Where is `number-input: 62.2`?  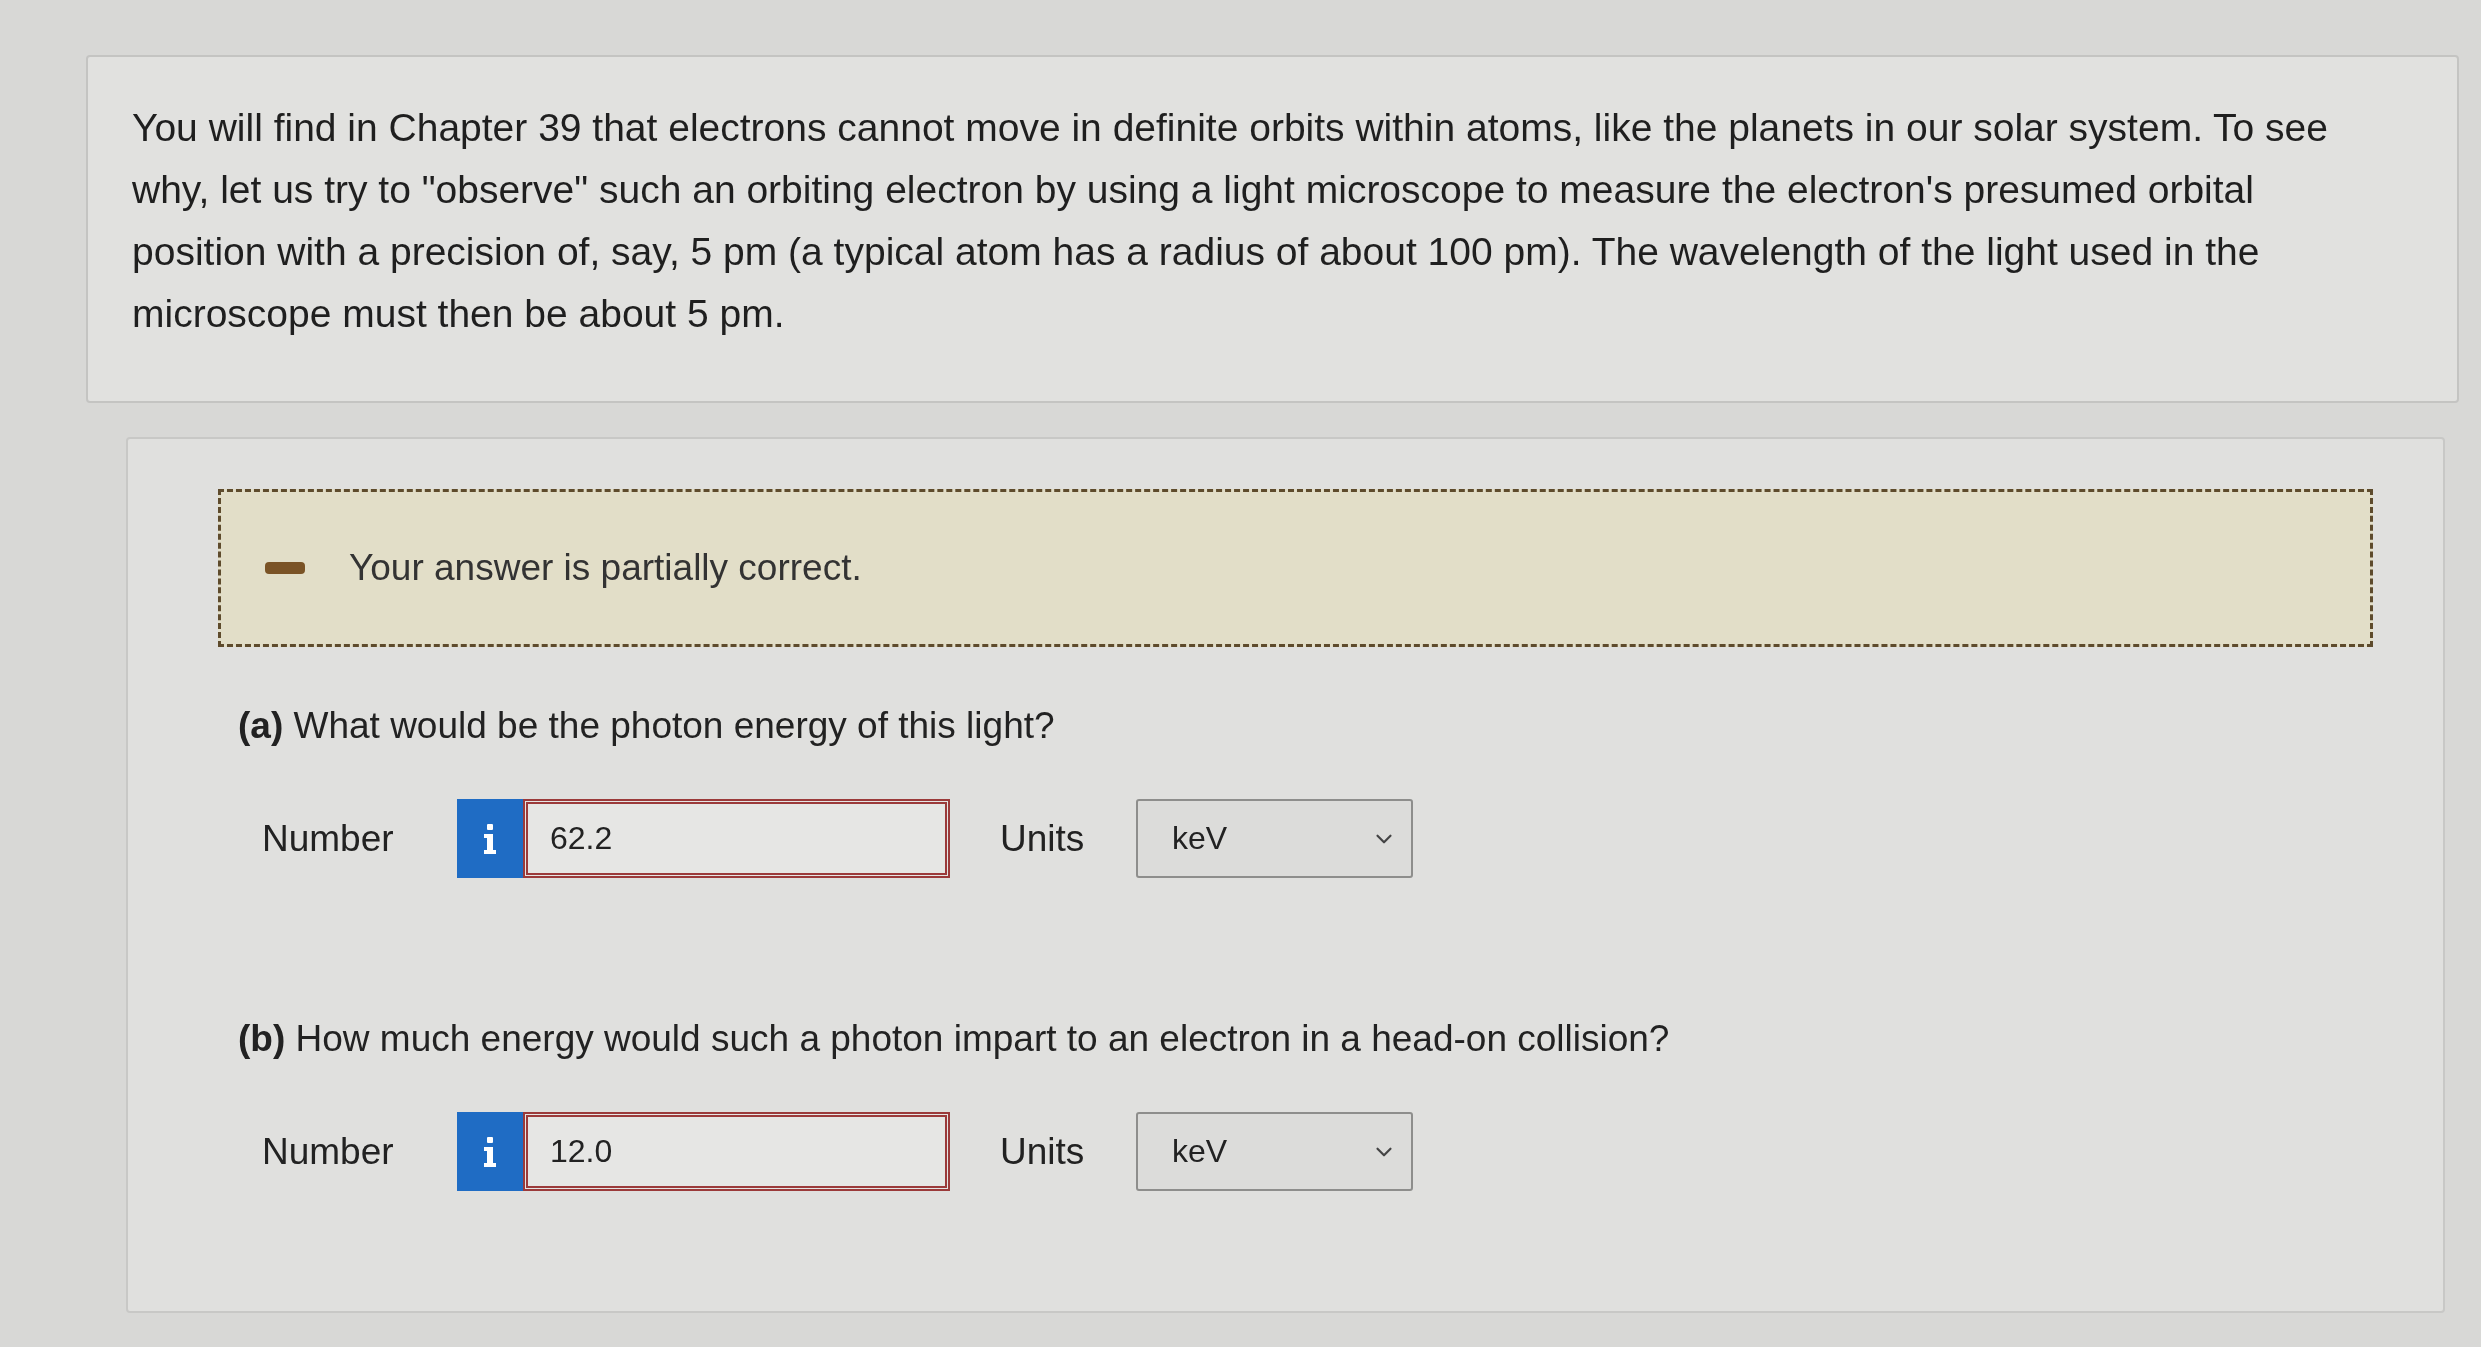 number-input: 62.2 is located at coordinates (736, 838).